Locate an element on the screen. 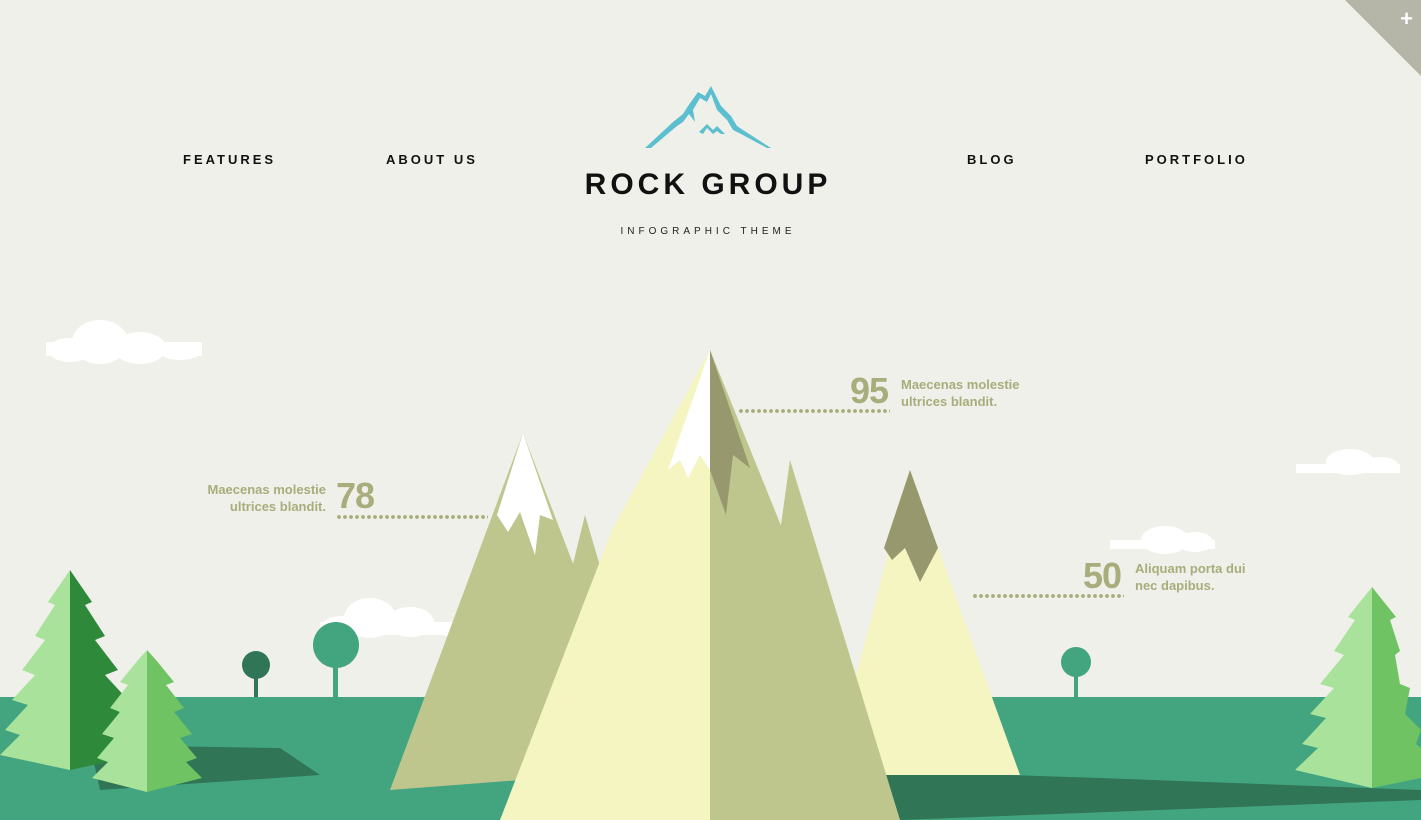 The height and width of the screenshot is (820, 1421). nav-link-blog: BLOG is located at coordinates (992, 159).